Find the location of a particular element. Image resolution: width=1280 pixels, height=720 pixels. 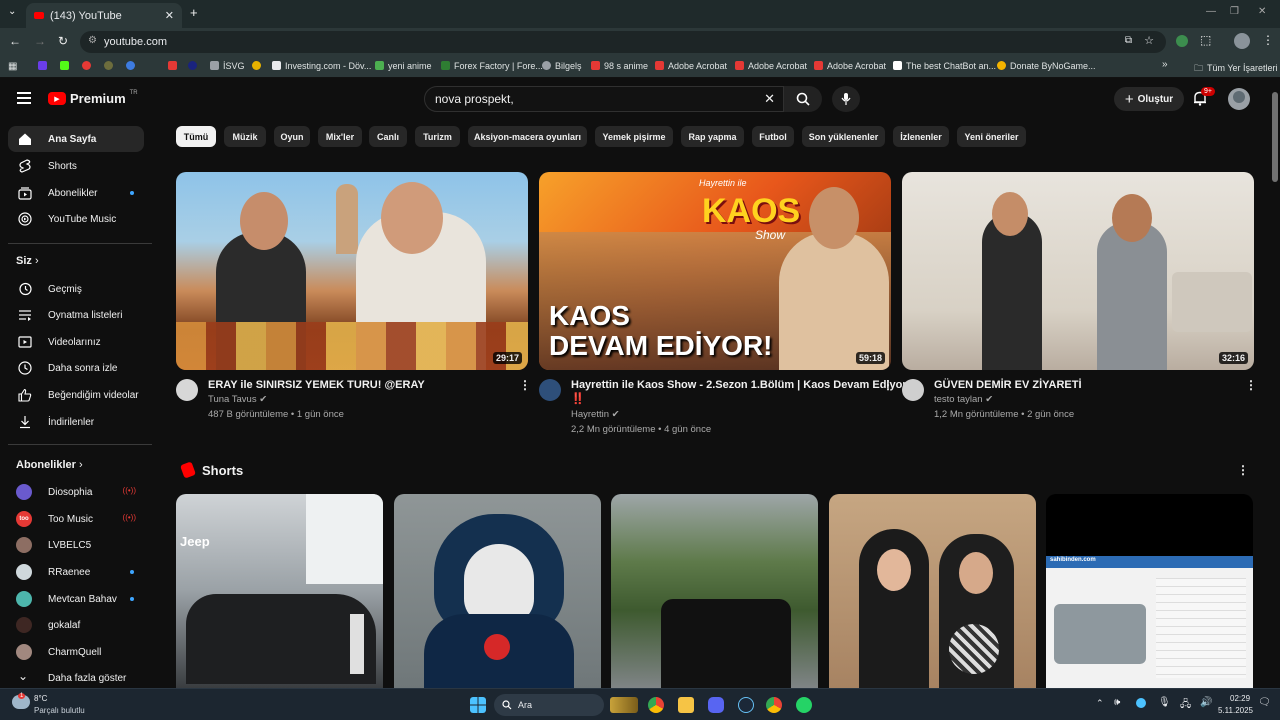

notifications-button: 9+ is located at coordinates (1203, 97).